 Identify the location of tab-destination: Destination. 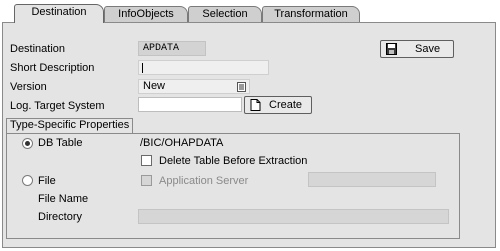
(59, 13).